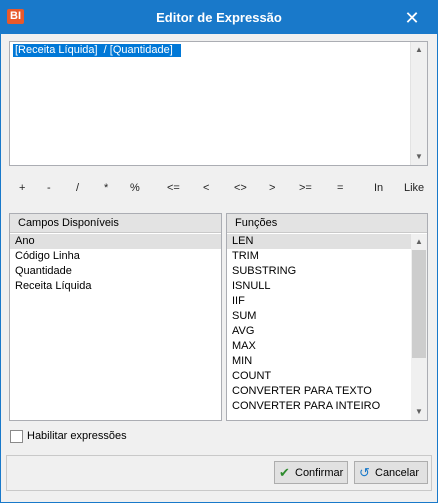 The image size is (438, 503). I want to click on function-item: CONVERTER PARA TEXTO, so click(319, 391).